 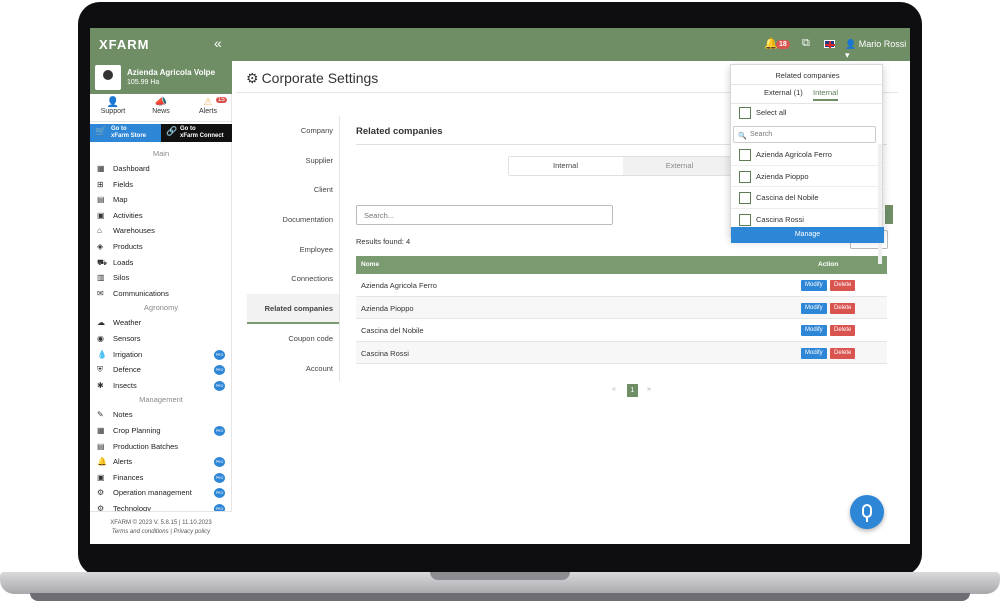 I want to click on news-link: 📣 News, so click(x=161, y=106).